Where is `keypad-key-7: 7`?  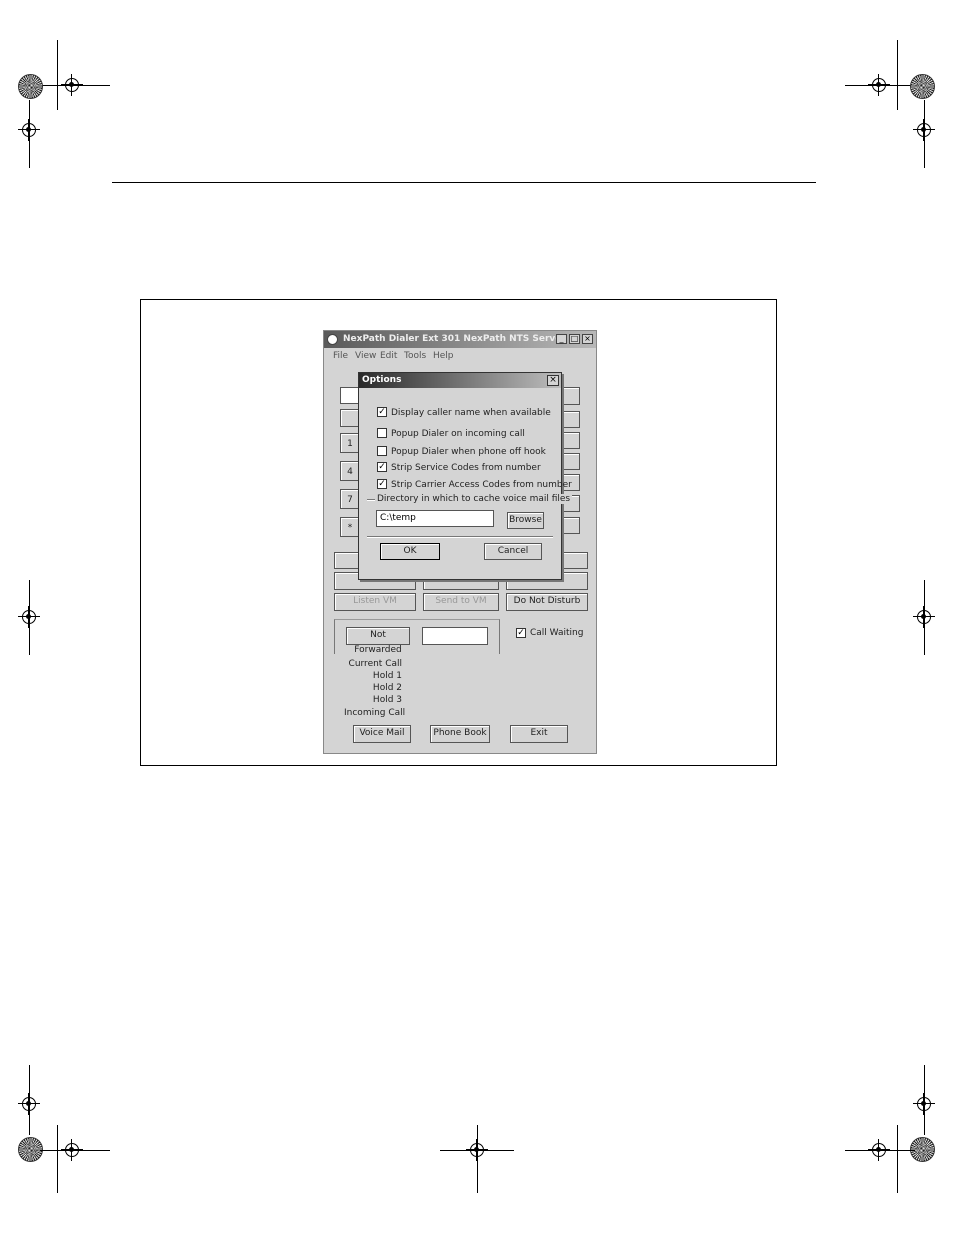 keypad-key-7: 7 is located at coordinates (350, 499).